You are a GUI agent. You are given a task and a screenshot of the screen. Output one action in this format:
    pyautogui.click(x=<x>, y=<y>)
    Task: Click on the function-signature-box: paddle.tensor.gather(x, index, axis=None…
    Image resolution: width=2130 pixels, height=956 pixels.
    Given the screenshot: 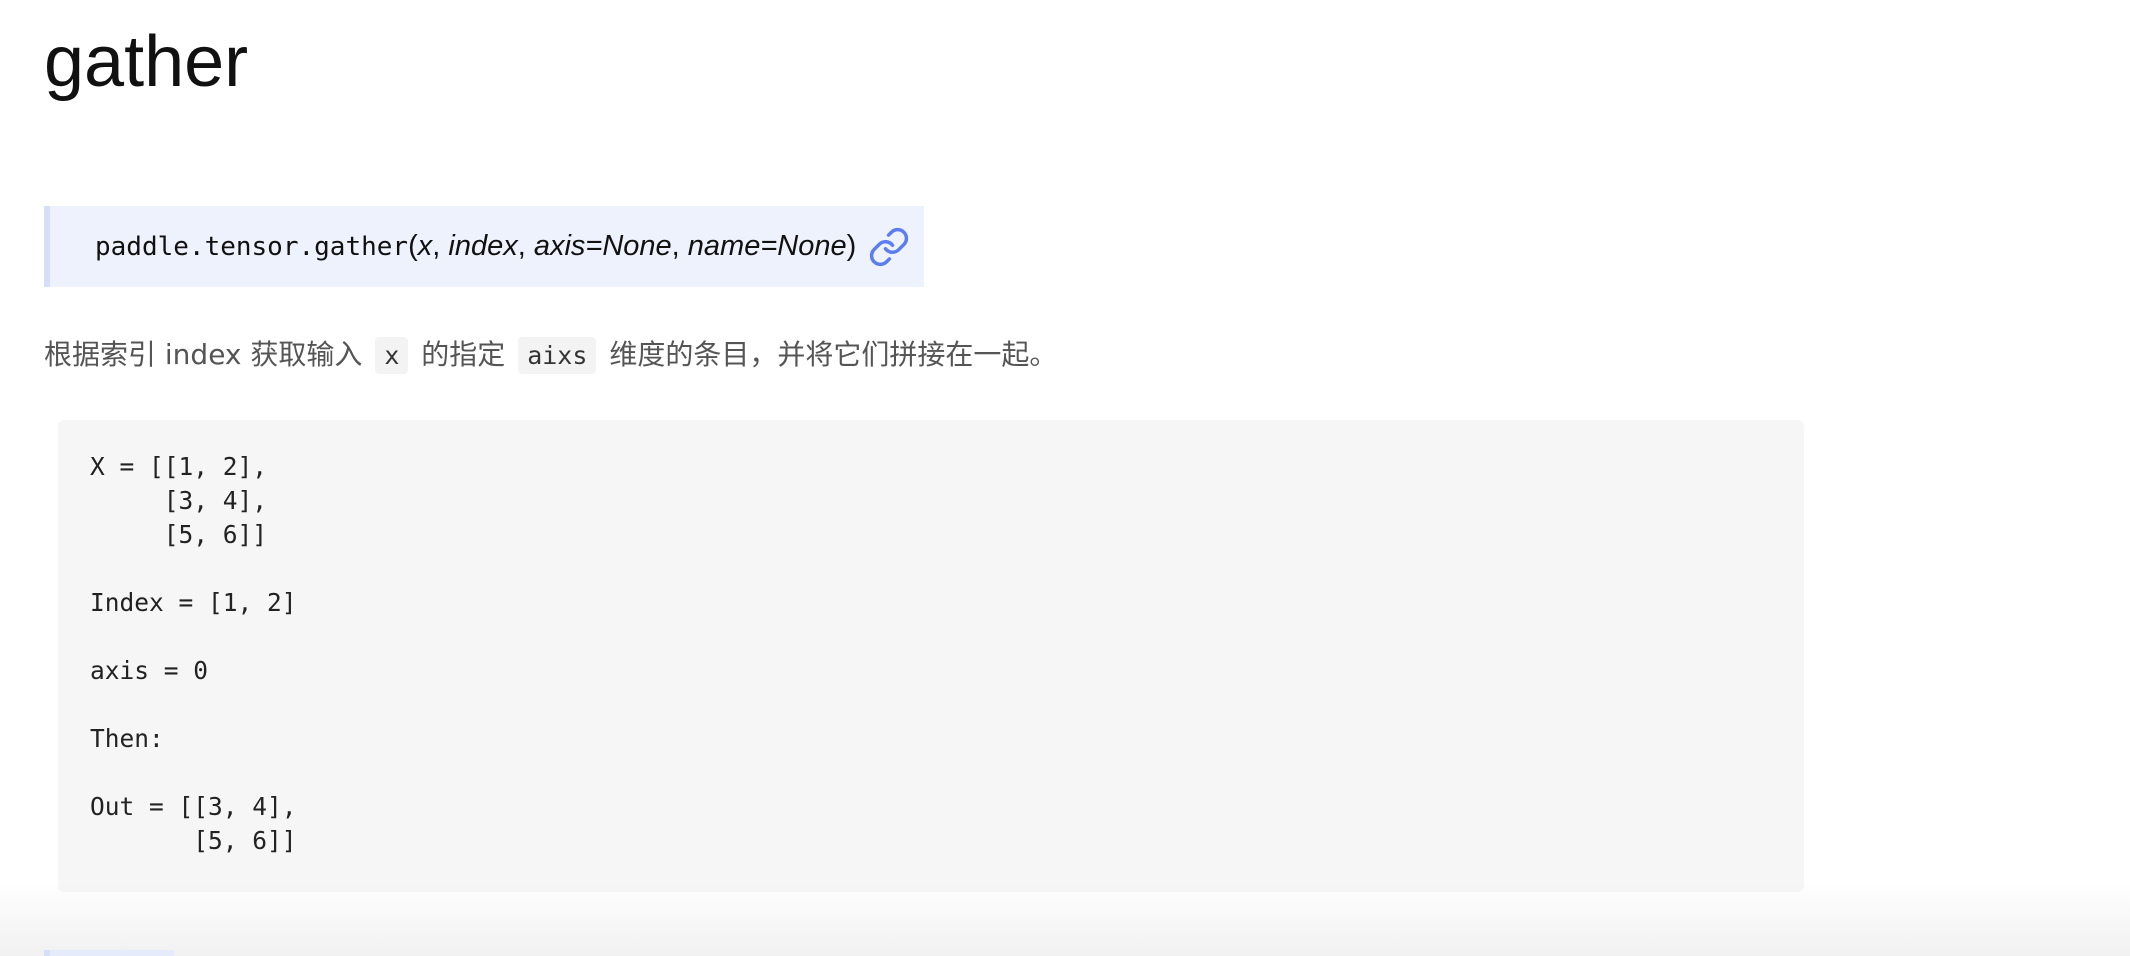 What is the action you would take?
    pyautogui.click(x=484, y=246)
    